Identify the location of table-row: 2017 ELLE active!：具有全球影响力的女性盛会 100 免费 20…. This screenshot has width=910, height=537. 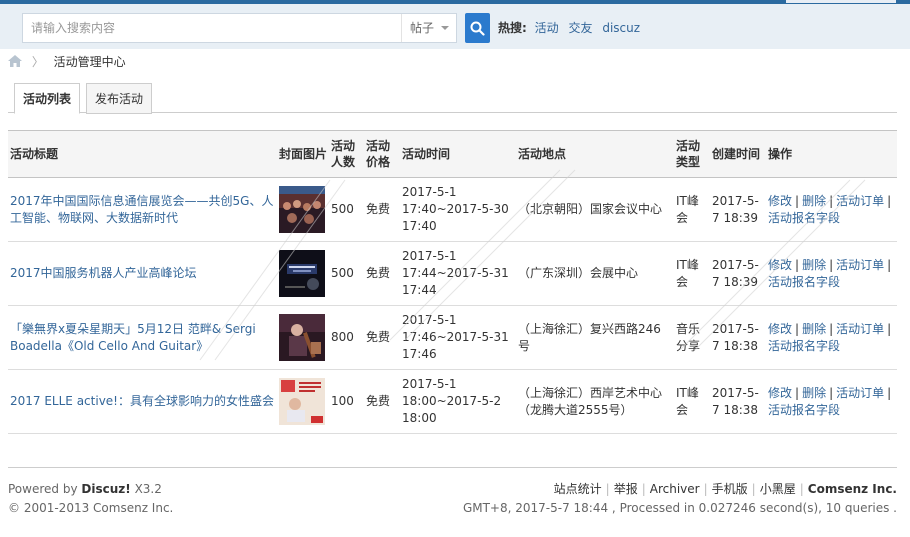
(452, 401).